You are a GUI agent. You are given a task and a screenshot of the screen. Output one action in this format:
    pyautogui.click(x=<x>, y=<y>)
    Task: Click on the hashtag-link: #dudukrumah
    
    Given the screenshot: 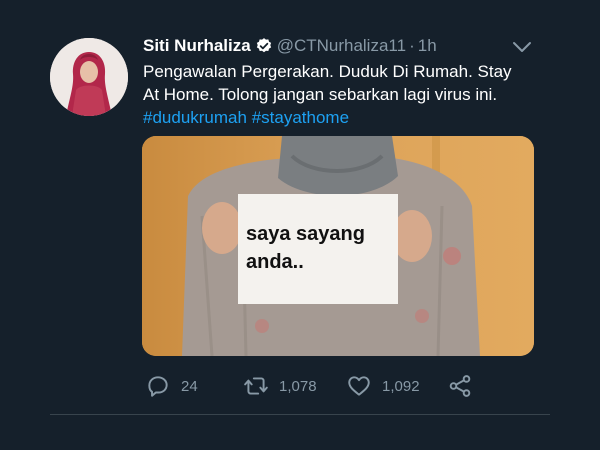 What is the action you would take?
    pyautogui.click(x=195, y=117)
    